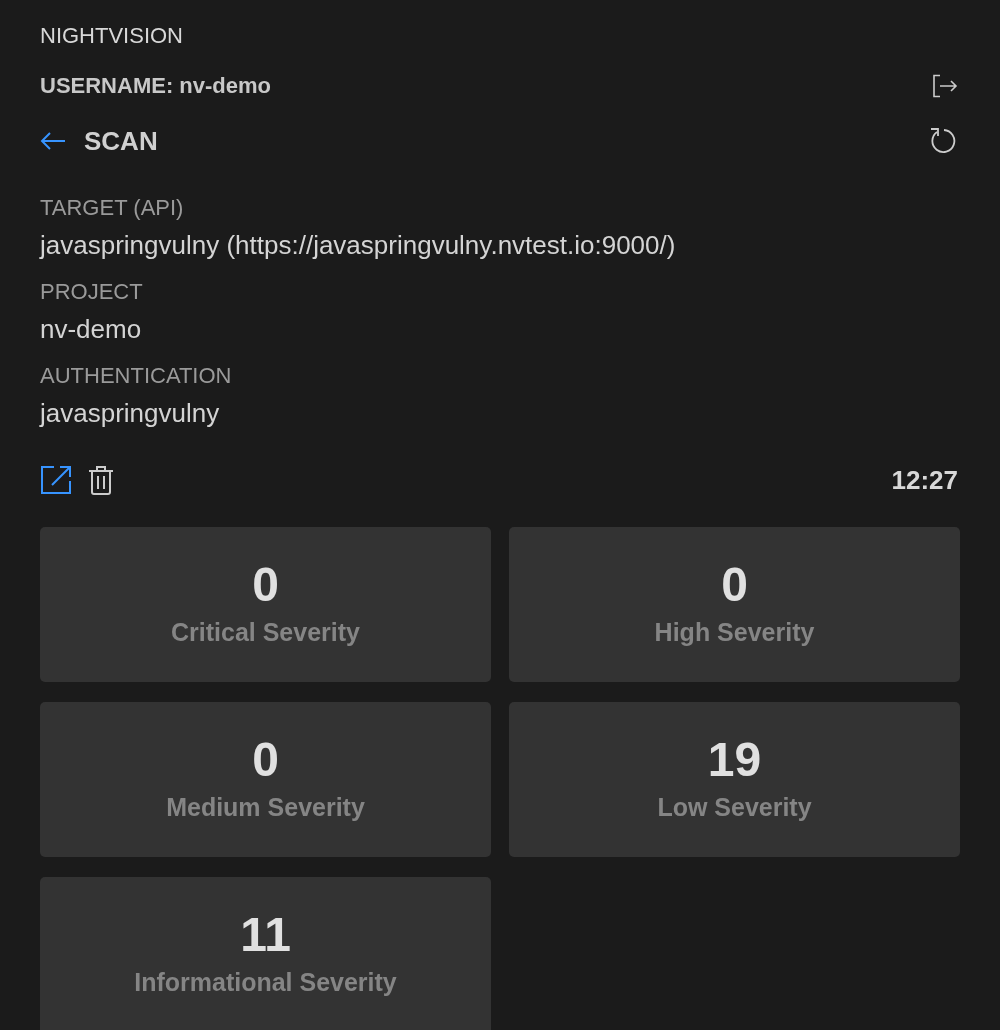 The image size is (1000, 1030). What do you see at coordinates (136, 376) in the screenshot?
I see `field-label: AUTHENTICATION` at bounding box center [136, 376].